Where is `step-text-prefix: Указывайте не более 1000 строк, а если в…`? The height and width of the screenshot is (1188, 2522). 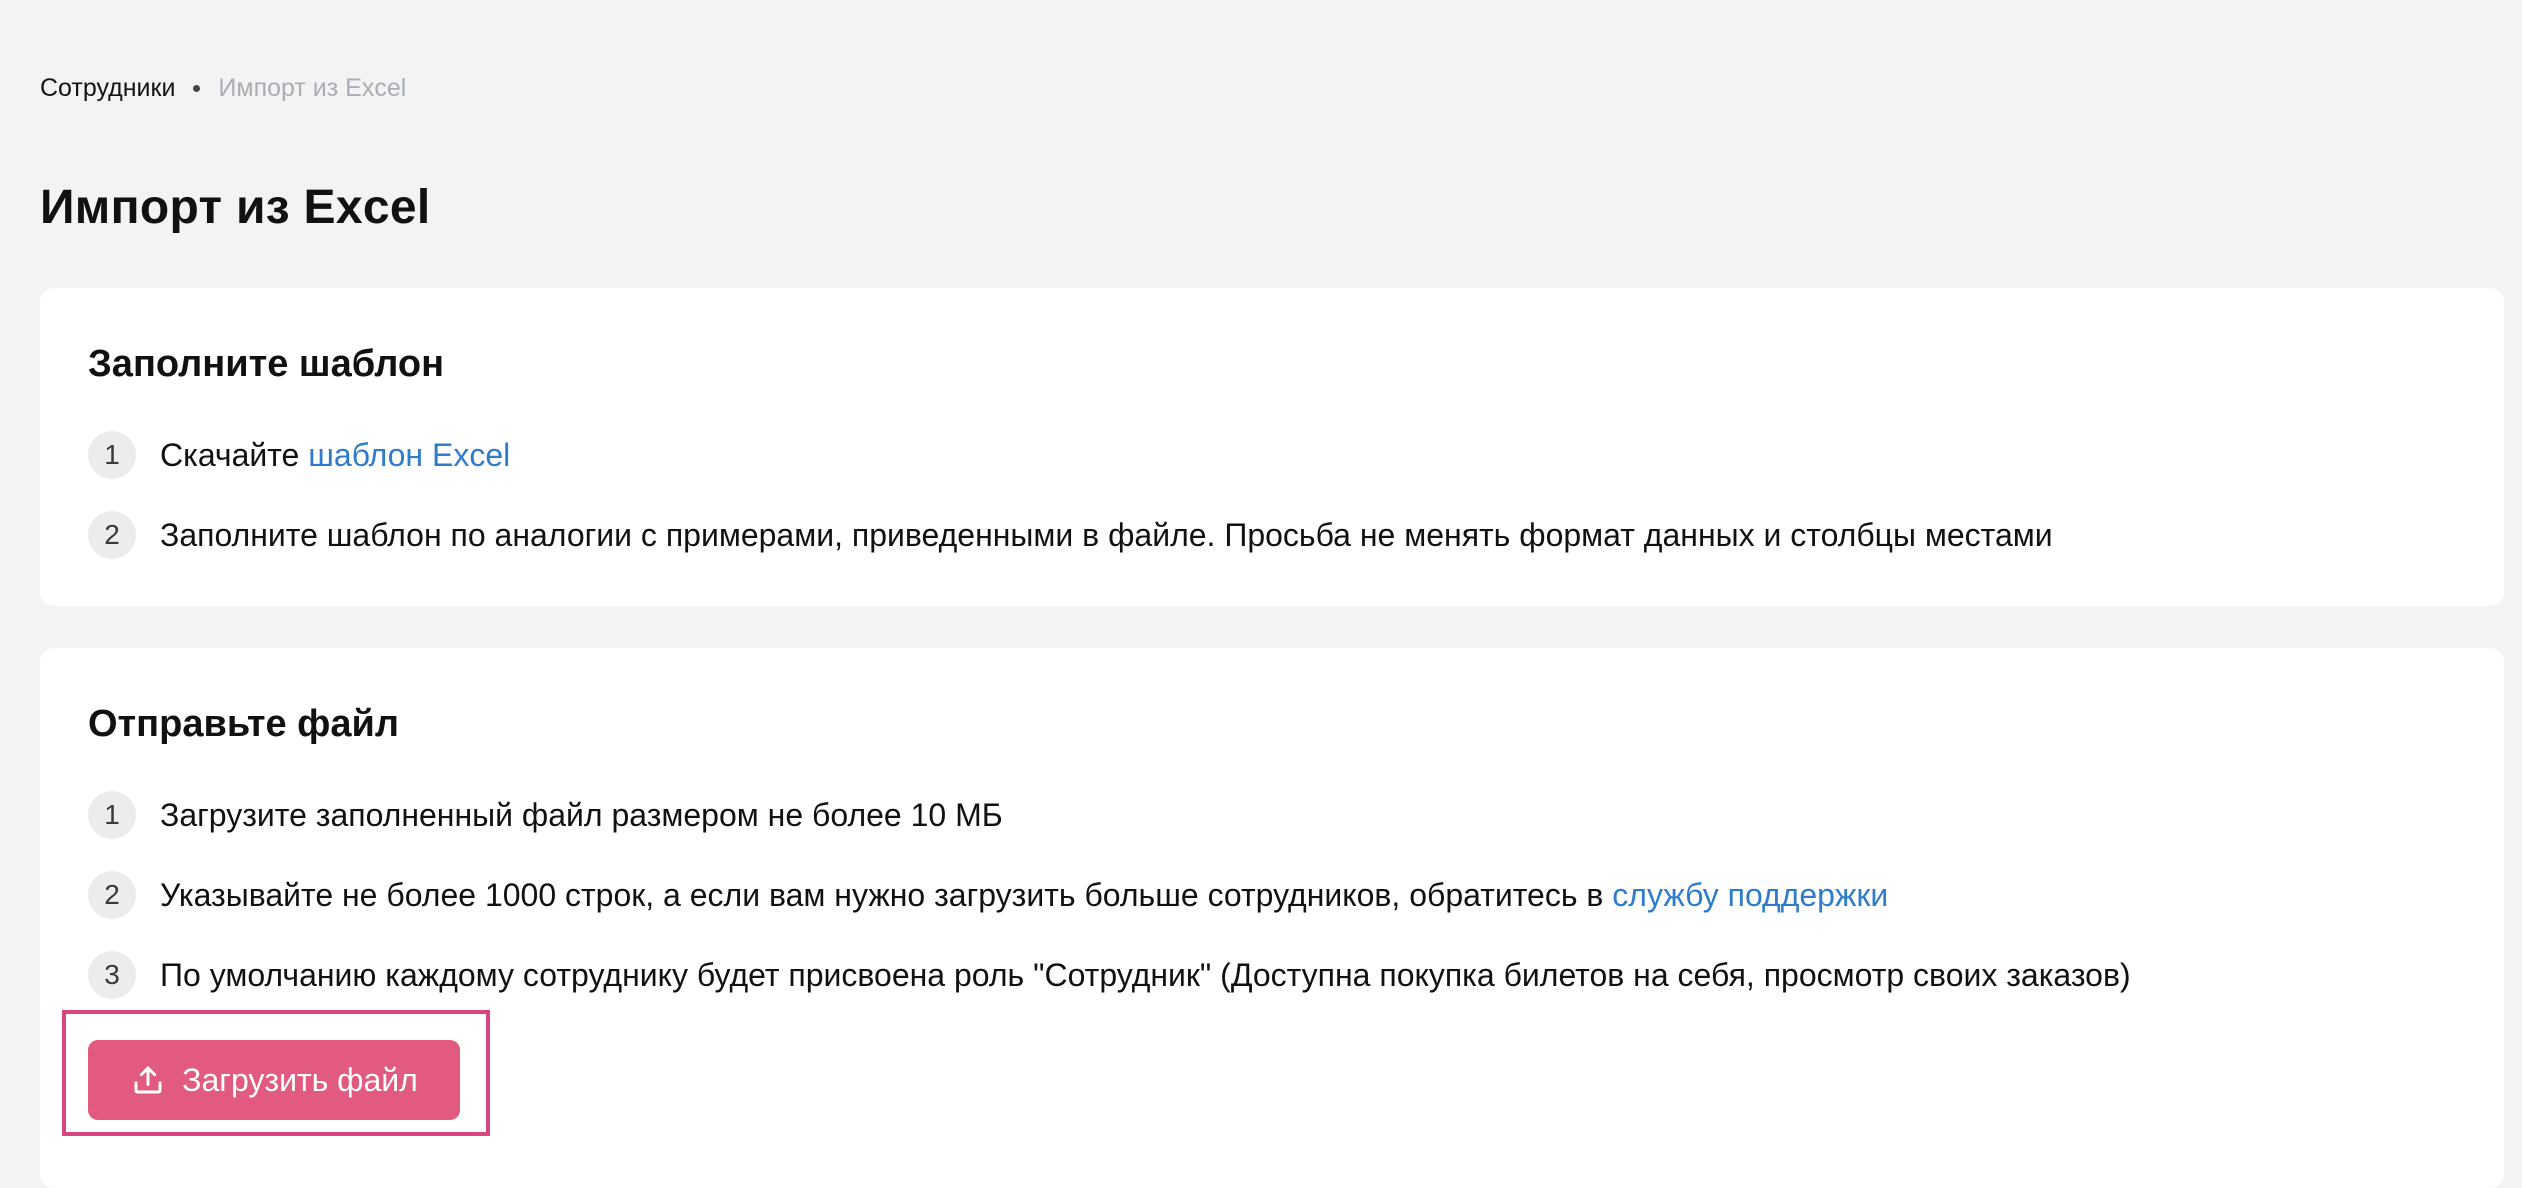 step-text-prefix: Указывайте не более 1000 строк, а если в… is located at coordinates (886, 895).